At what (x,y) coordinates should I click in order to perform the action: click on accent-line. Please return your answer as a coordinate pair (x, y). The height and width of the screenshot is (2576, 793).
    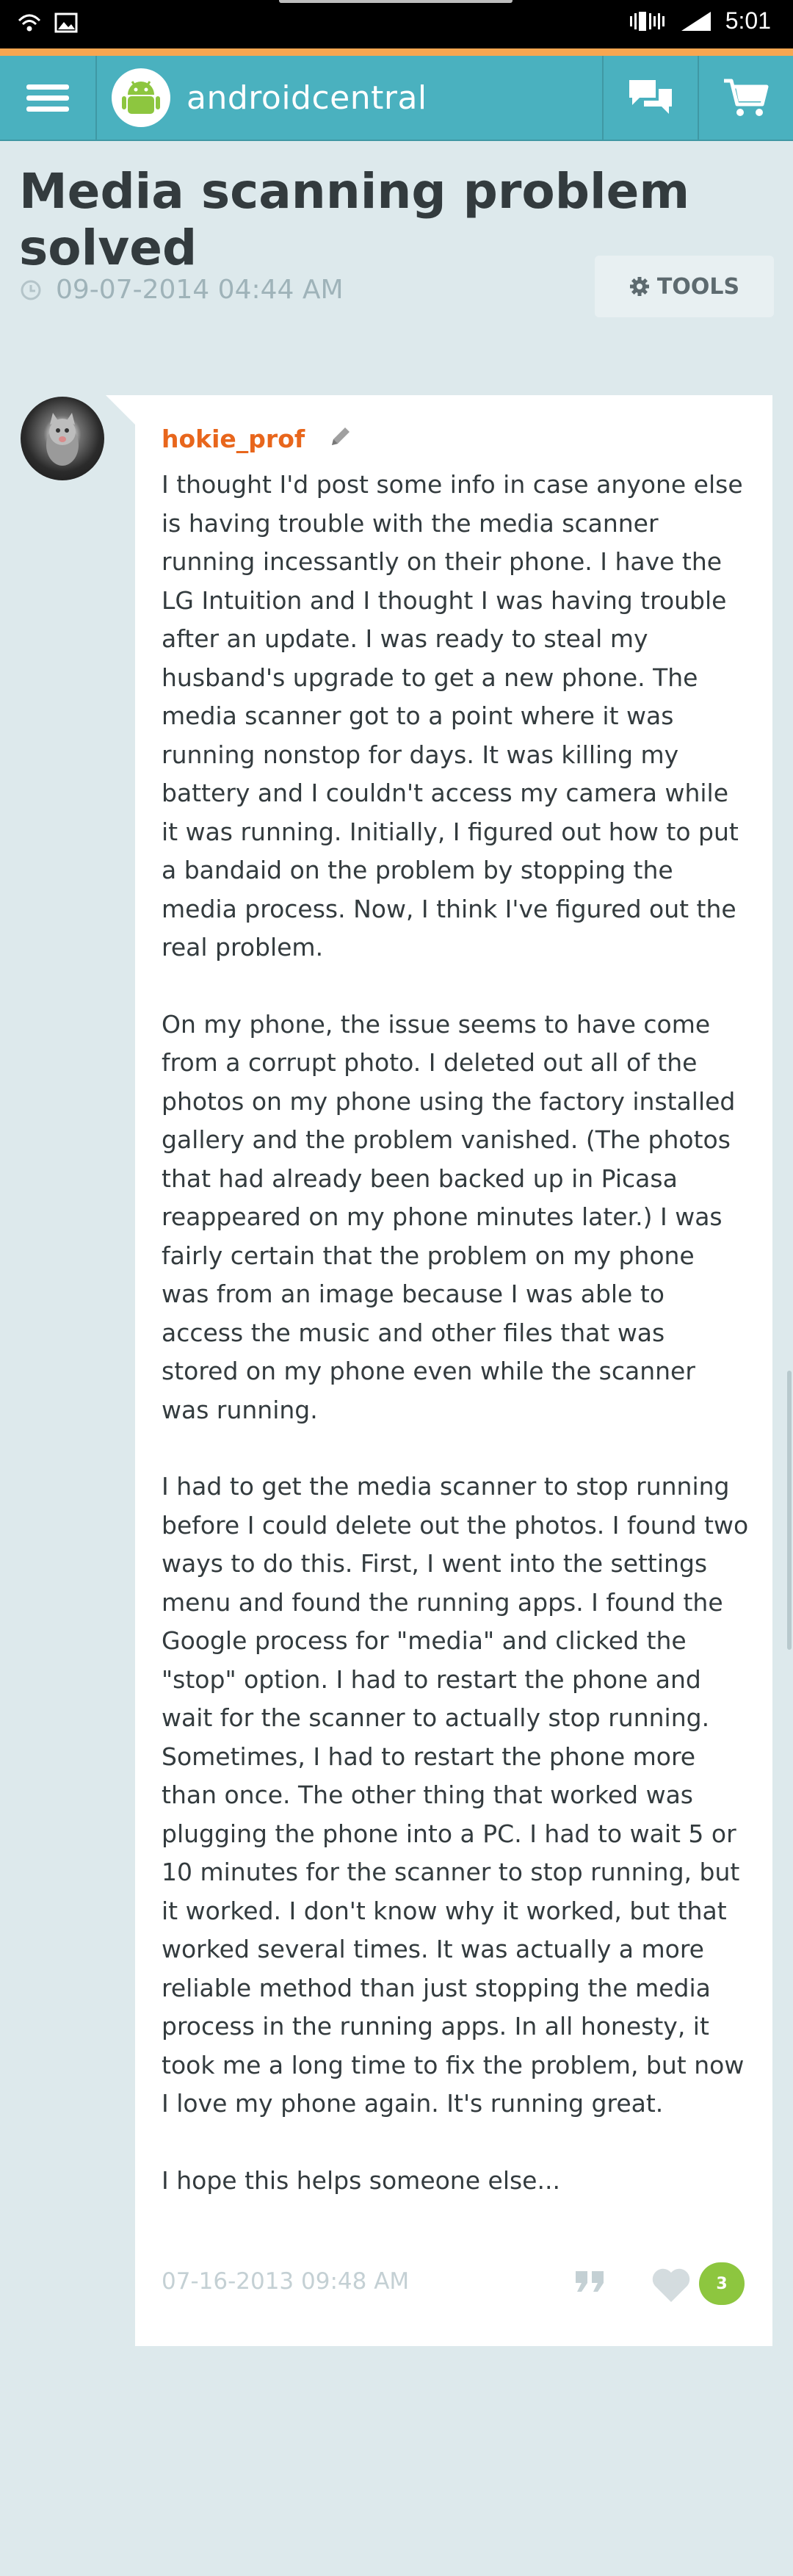
    Looking at the image, I should click on (396, 52).